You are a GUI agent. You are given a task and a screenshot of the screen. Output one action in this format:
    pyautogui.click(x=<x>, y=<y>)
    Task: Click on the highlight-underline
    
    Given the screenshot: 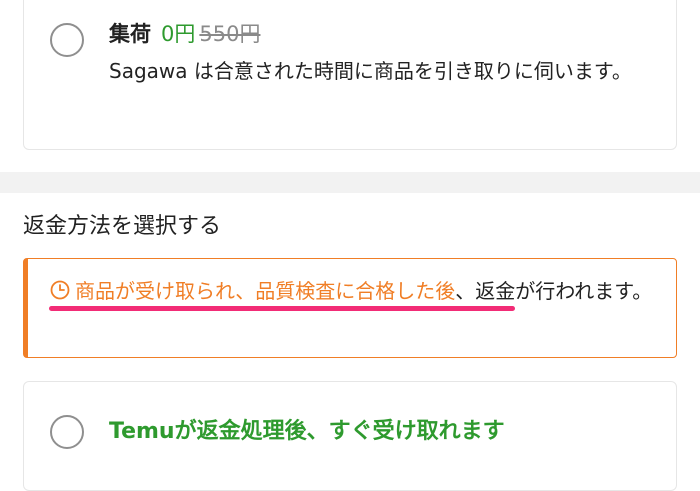 What is the action you would take?
    pyautogui.click(x=282, y=308)
    